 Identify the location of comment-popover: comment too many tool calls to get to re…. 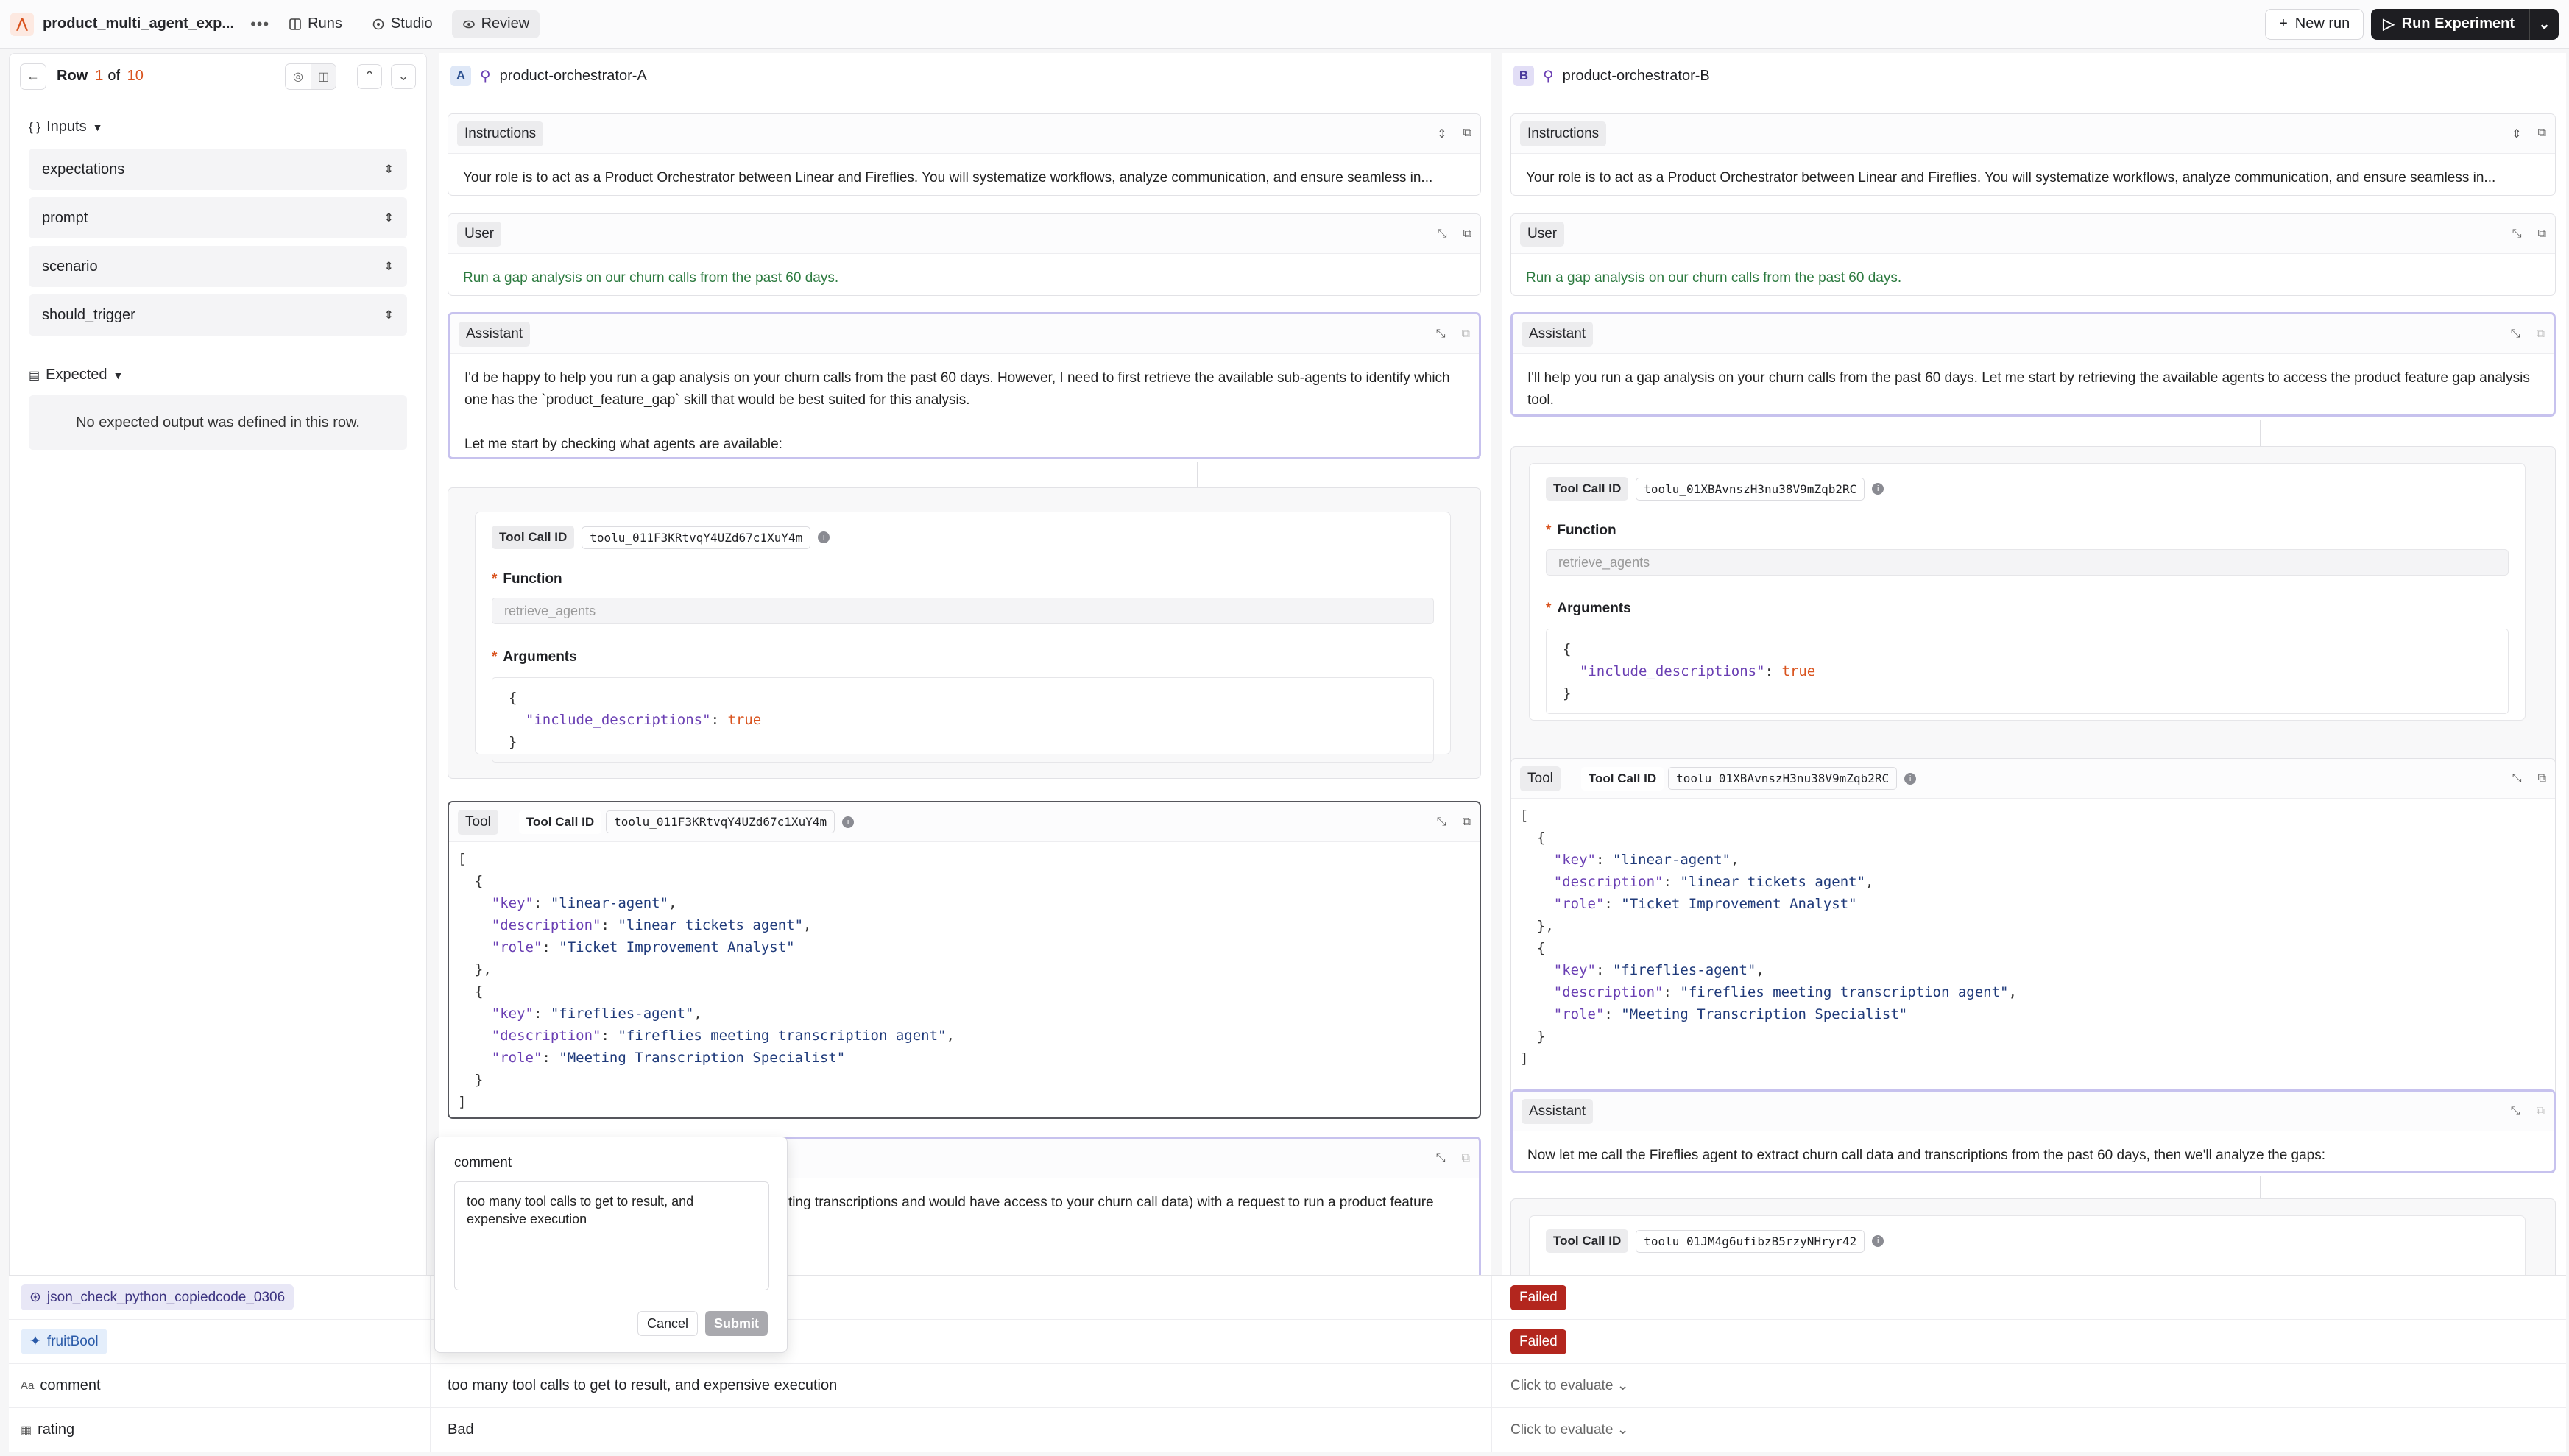
(611, 1245).